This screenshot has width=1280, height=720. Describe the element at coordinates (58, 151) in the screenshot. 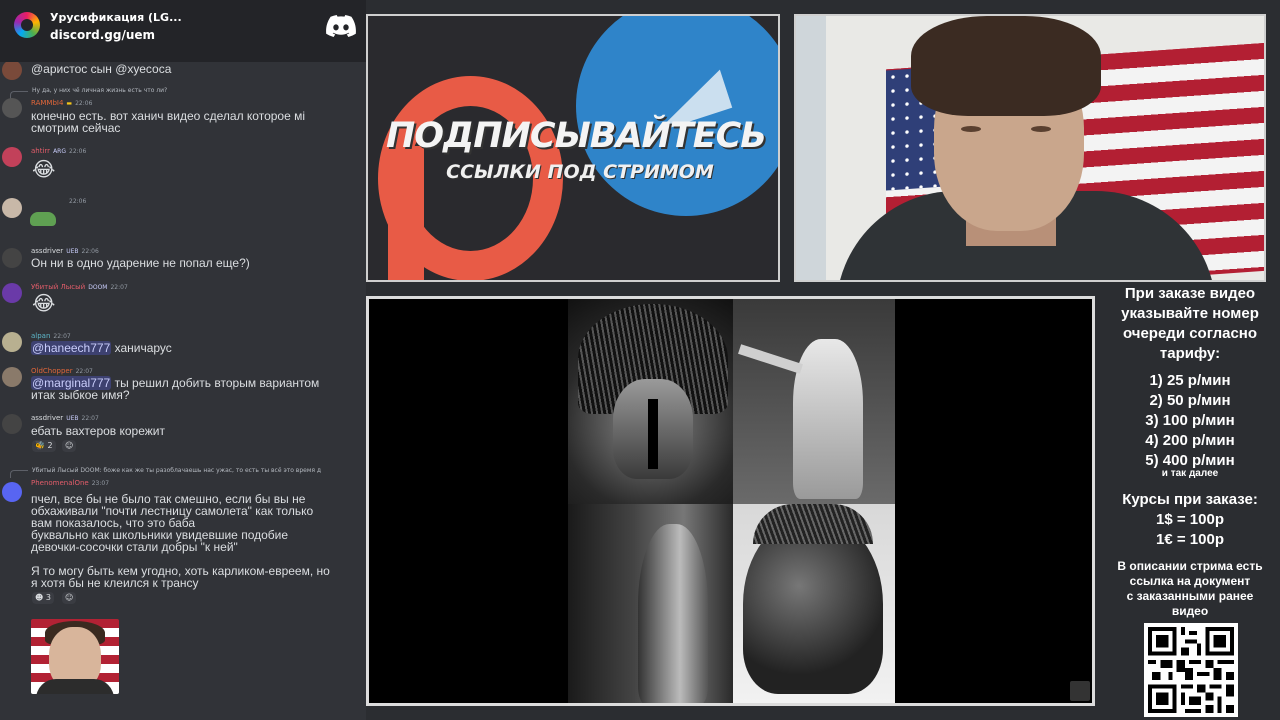

I see `message-author: ahtirr ARG 22:06` at that location.